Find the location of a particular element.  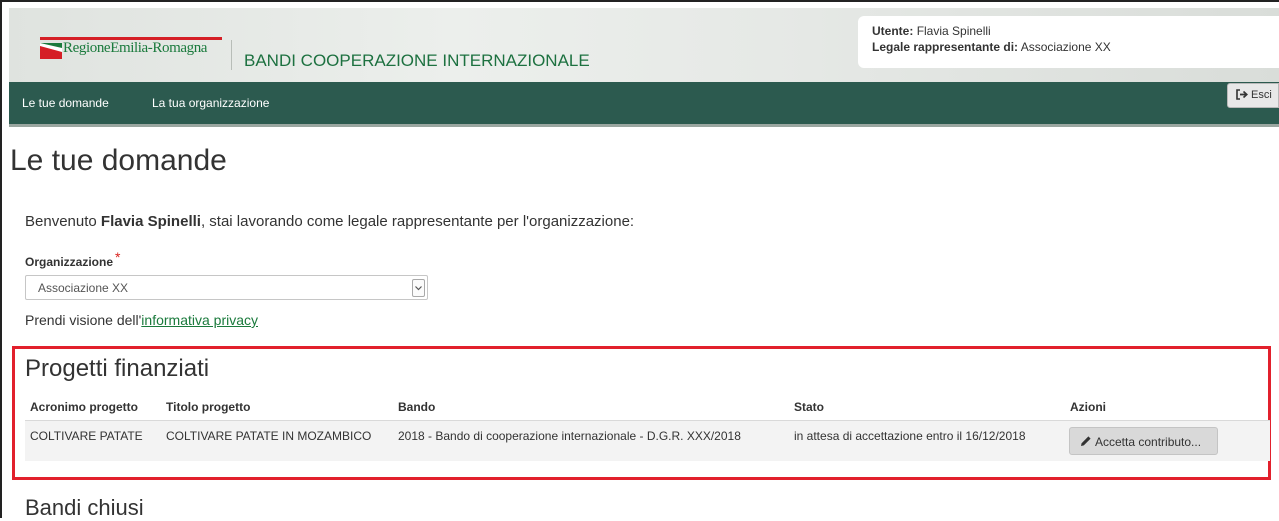

frame-border-top is located at coordinates (639, 1).